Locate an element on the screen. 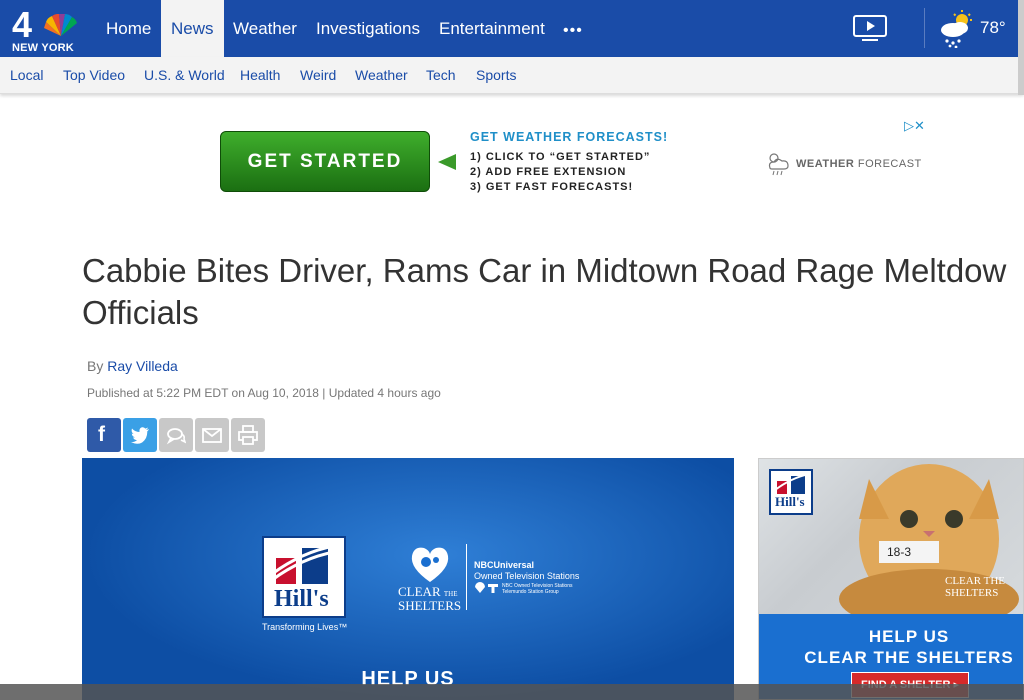 Image resolution: width=1024 pixels, height=700 pixels. subnav-tech: Tech is located at coordinates (441, 75).